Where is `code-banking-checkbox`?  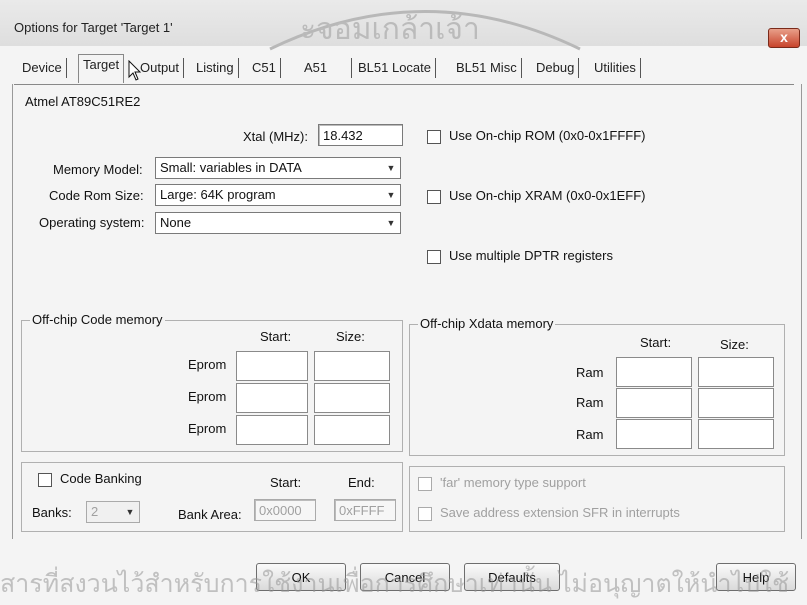 code-banking-checkbox is located at coordinates (45, 480).